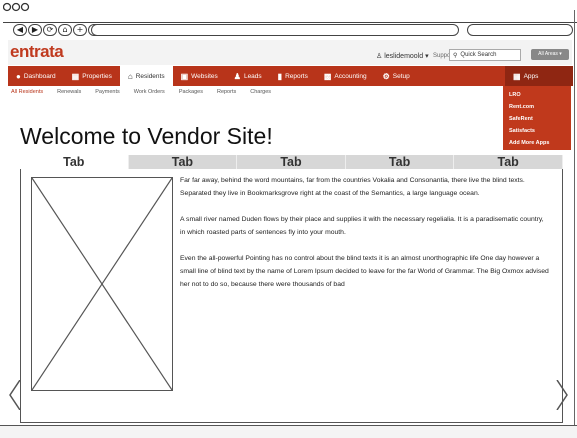 The width and height of the screenshot is (577, 438). What do you see at coordinates (537, 107) in the screenshot?
I see `apps-menu-item-rent-com: Rent.com` at bounding box center [537, 107].